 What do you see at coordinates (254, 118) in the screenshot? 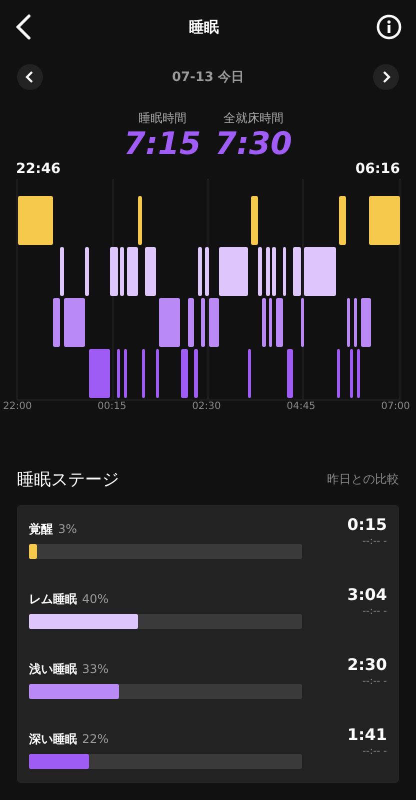
I see `stat-label: 全就床時間` at bounding box center [254, 118].